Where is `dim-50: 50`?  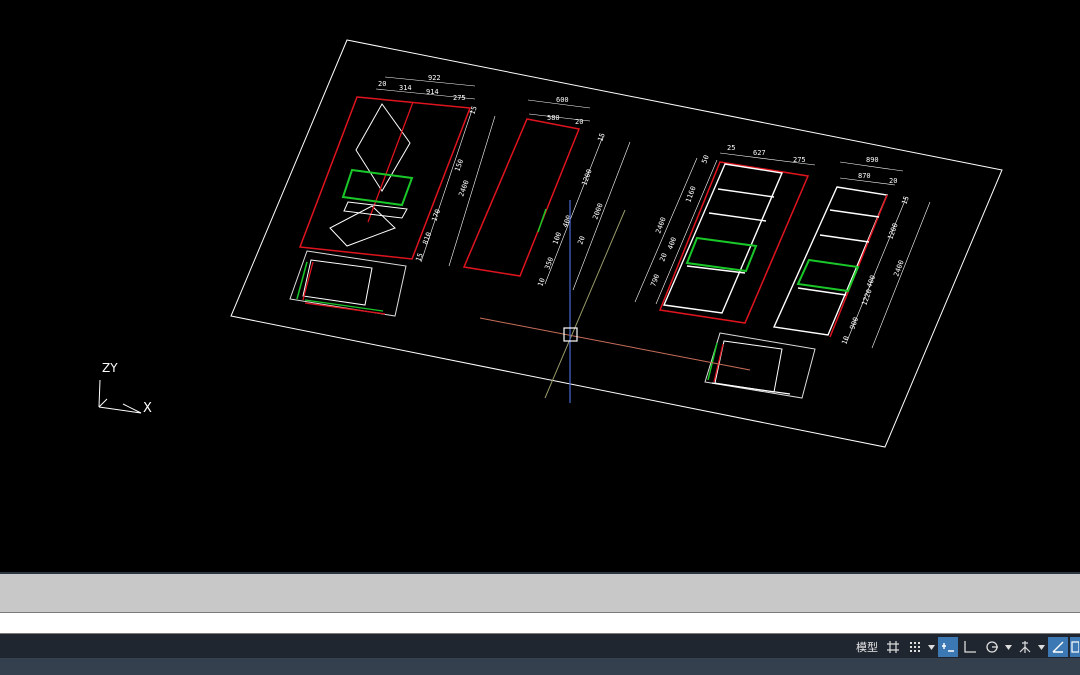 dim-50: 50 is located at coordinates (705, 159).